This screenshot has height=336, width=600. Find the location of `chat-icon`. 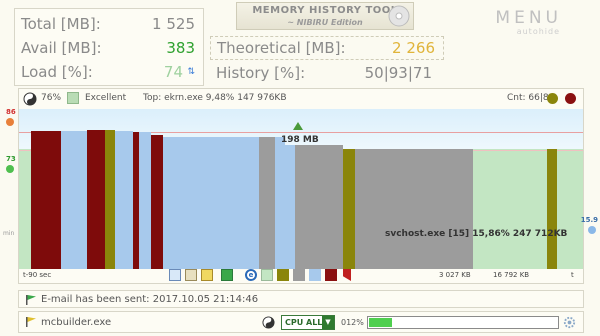

chat-icon is located at coordinates (207, 275).